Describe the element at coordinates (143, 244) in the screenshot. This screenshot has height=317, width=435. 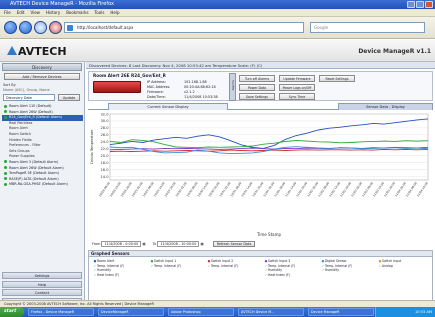
I see `from-calendar-icon: ▦` at that location.